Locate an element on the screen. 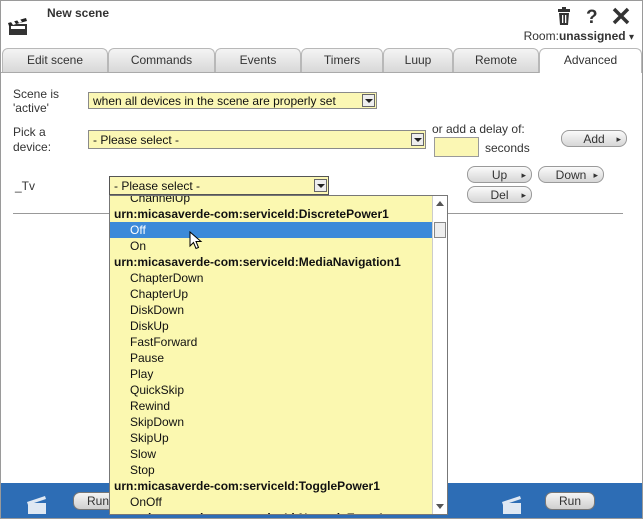 The width and height of the screenshot is (643, 519). device-name-label: _Tv is located at coordinates (25, 186).